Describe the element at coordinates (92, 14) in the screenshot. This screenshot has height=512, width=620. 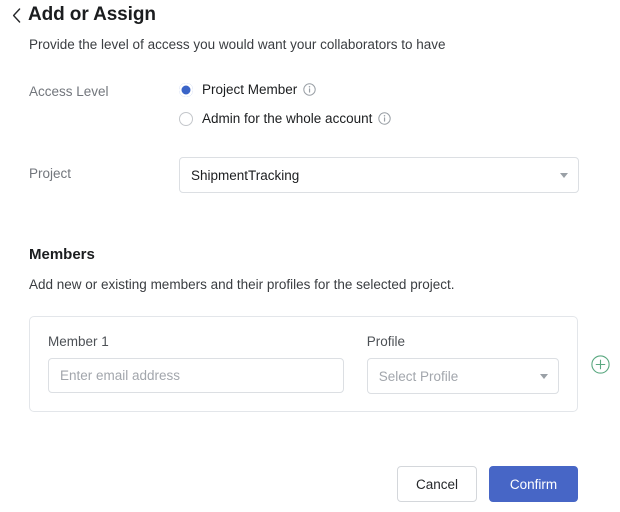
I see `page-title: Add or Assign` at that location.